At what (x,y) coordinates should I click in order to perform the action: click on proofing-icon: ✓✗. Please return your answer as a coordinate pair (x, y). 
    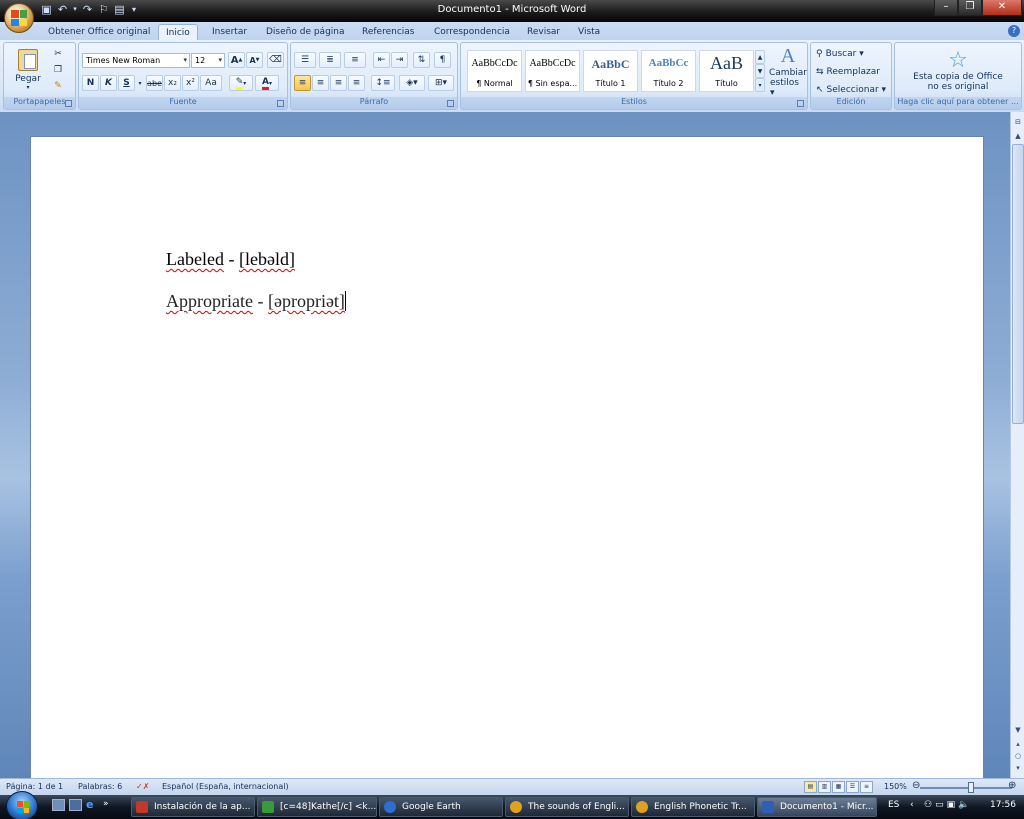
    Looking at the image, I should click on (142, 786).